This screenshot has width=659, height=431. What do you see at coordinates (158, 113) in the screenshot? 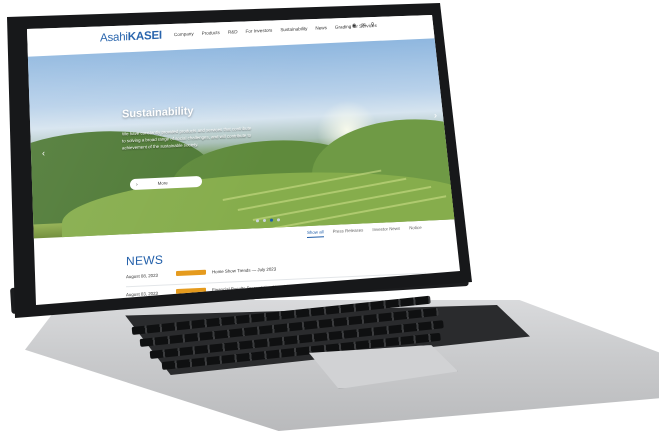
I see `hero-title: Sustainability` at bounding box center [158, 113].